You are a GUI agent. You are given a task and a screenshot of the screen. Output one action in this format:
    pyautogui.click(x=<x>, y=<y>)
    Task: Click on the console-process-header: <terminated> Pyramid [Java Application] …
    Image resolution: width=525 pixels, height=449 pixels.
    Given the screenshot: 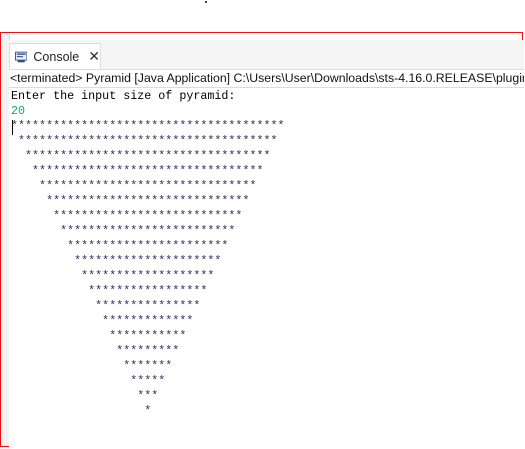 What is the action you would take?
    pyautogui.click(x=266, y=79)
    